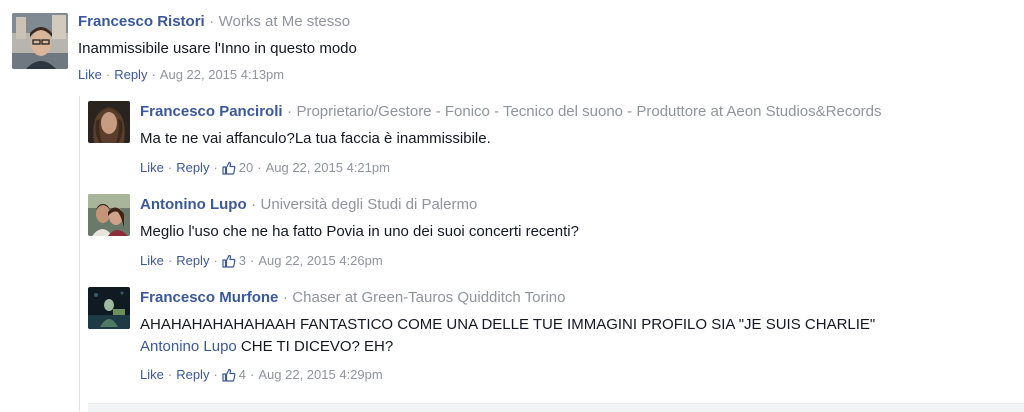 This screenshot has width=1024, height=412. I want to click on comment-actions: Like · Reply · 4 · Aug 22, 2015 4:29pm, so click(575, 374).